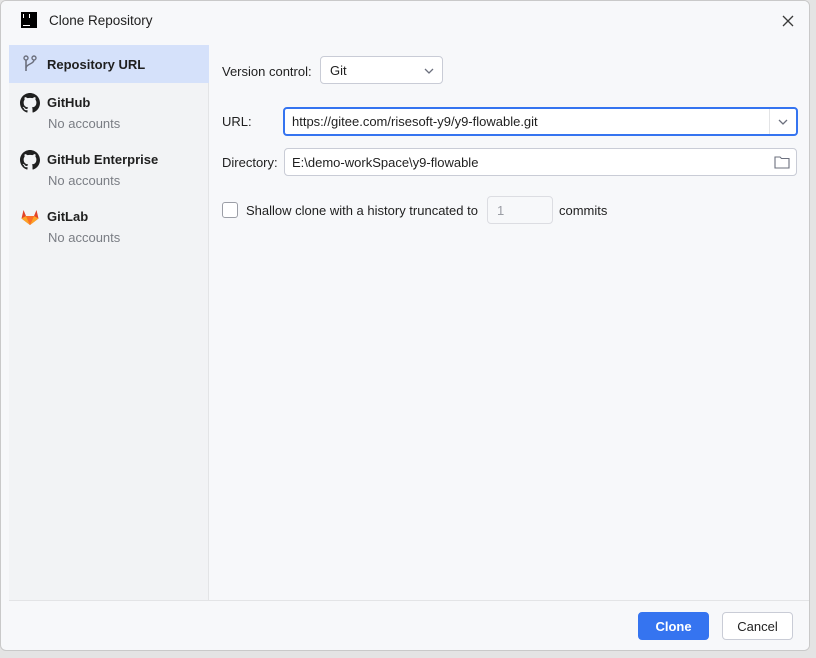 The height and width of the screenshot is (658, 816). I want to click on sidebar-item-repository-url: Repository URL, so click(109, 64).